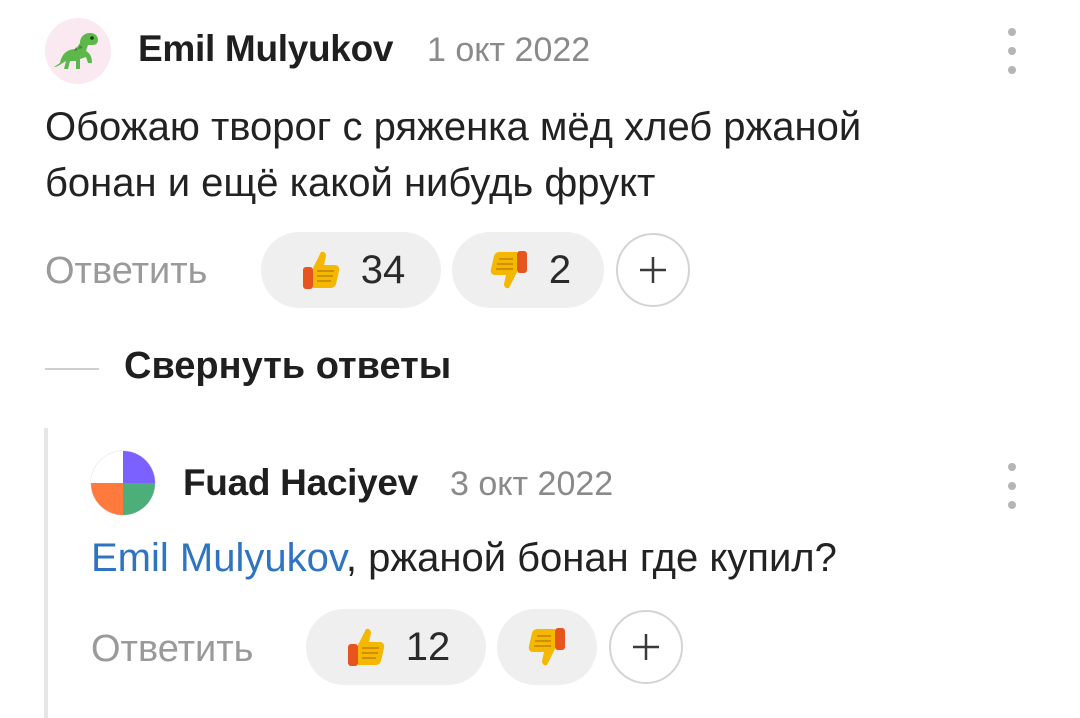 The height and width of the screenshot is (718, 1080). I want to click on like-button: 34, so click(351, 270).